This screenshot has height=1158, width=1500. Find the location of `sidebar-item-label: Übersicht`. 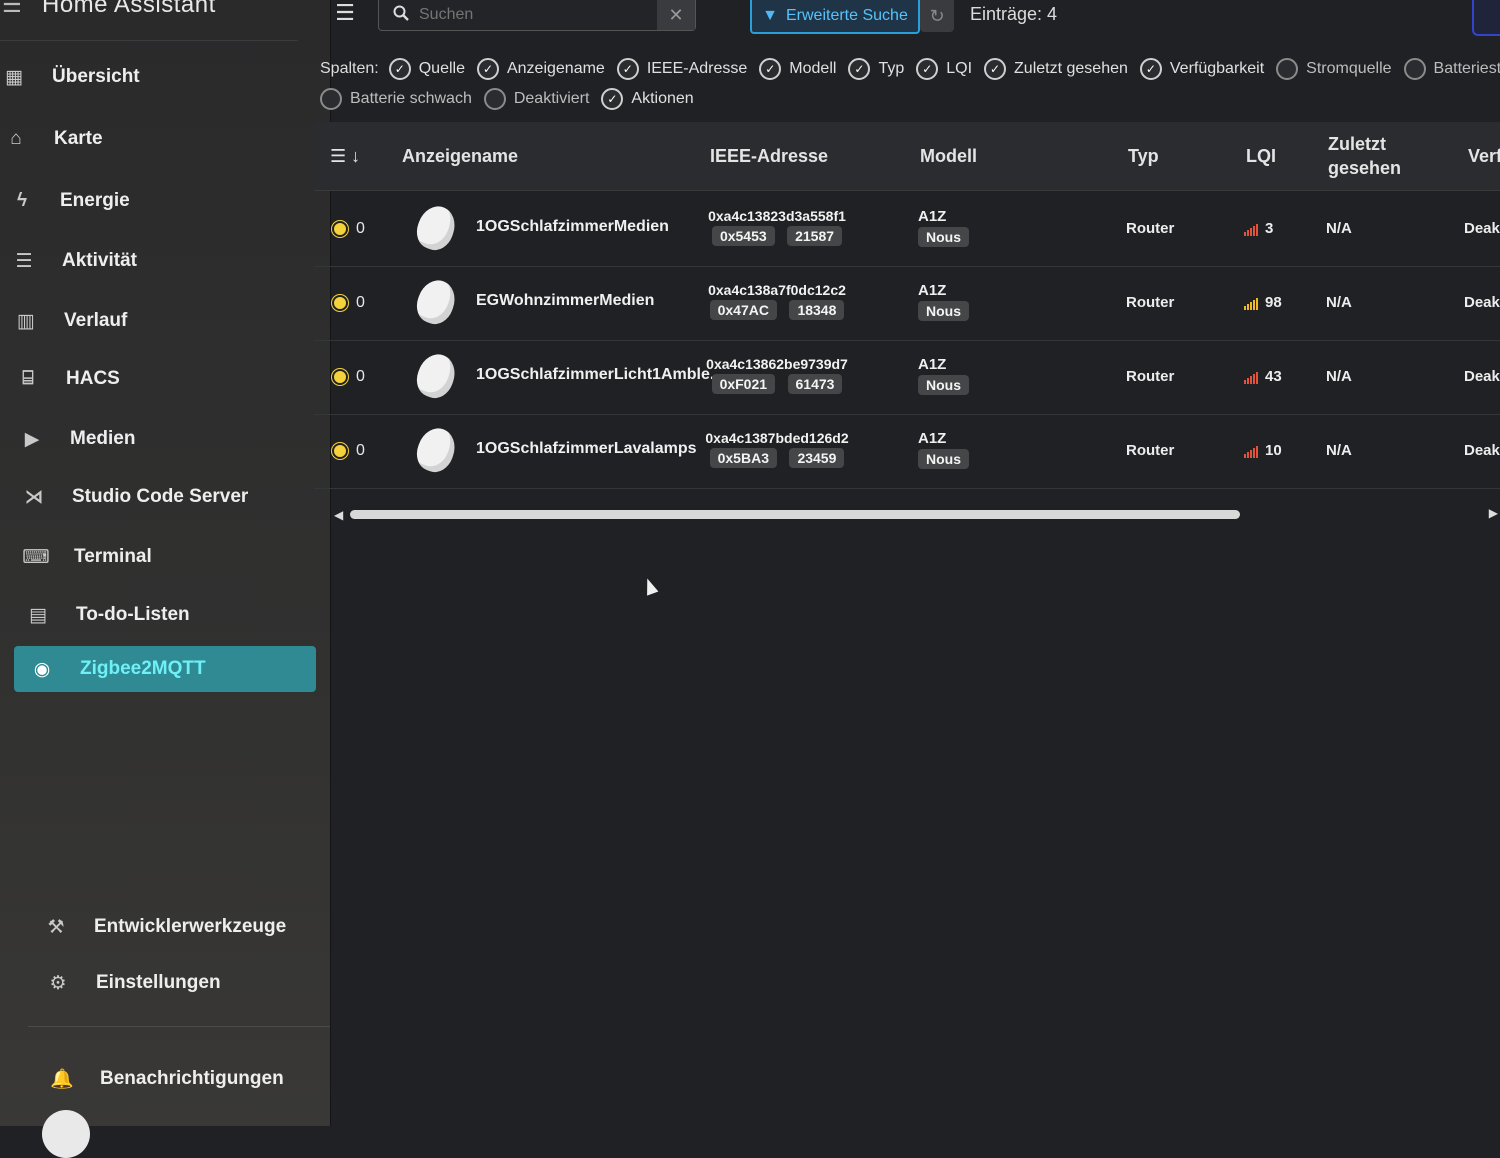

sidebar-item-label: Übersicht is located at coordinates (96, 76).